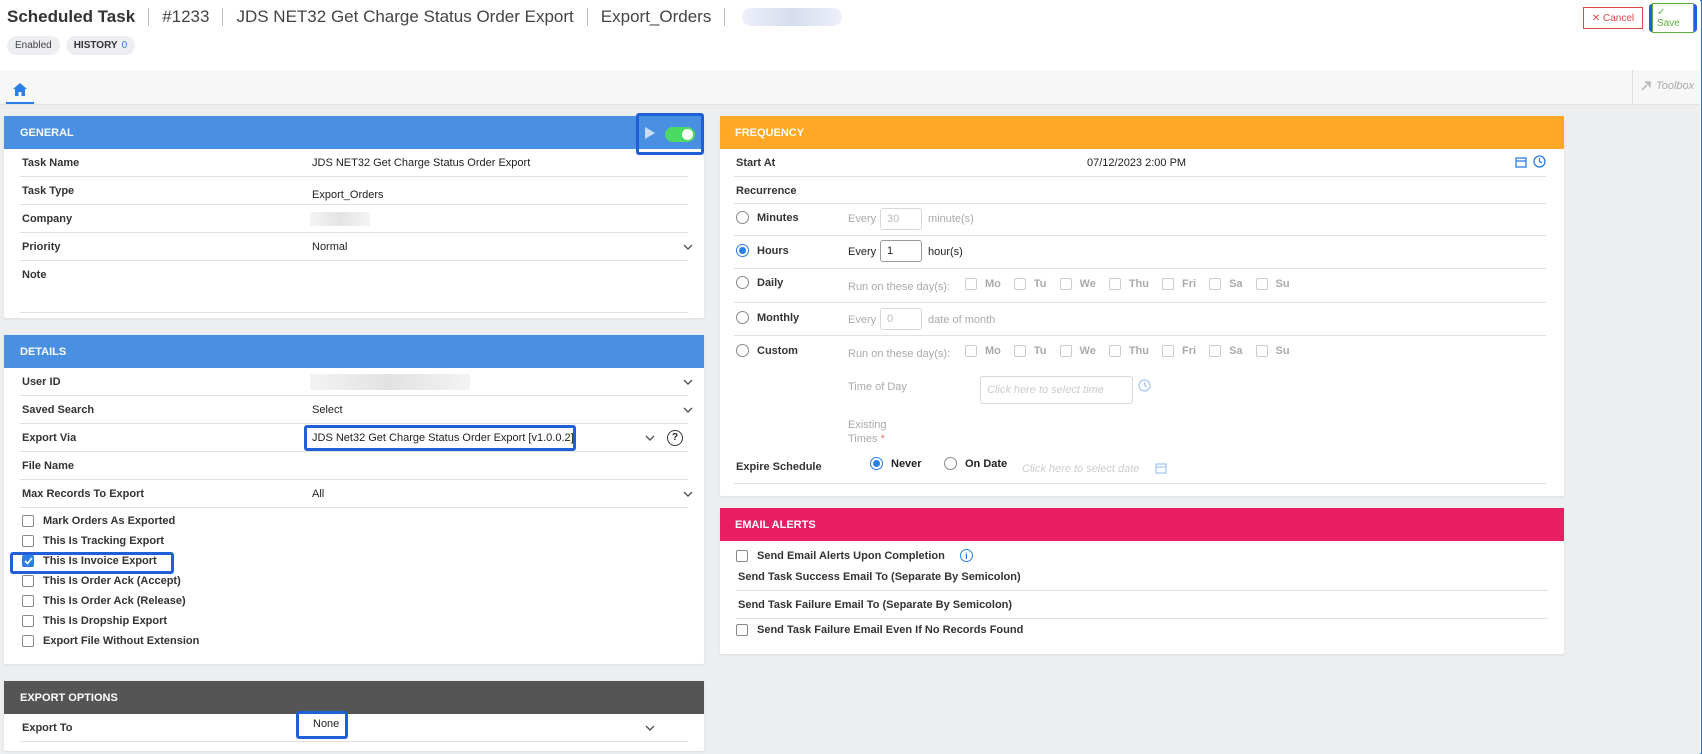  Describe the element at coordinates (680, 134) in the screenshot. I see `enabled-toggle` at that location.